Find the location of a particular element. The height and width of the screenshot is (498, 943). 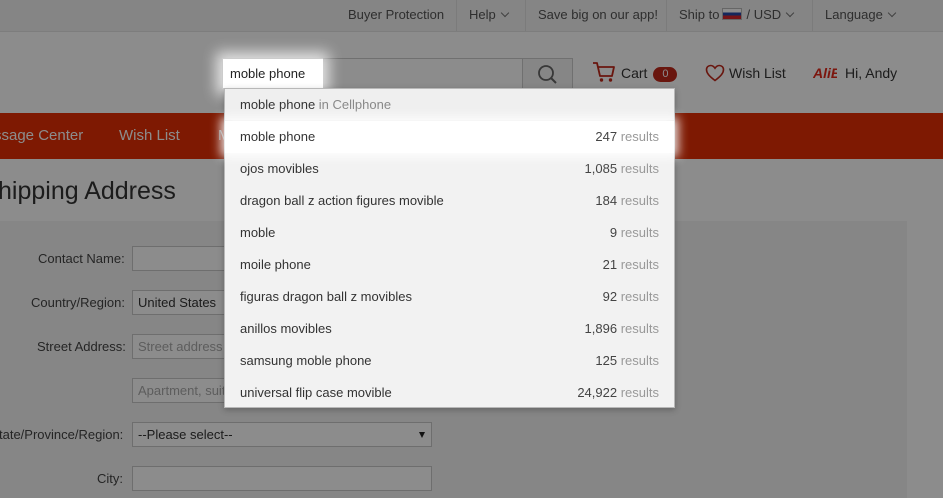

cart-label: Cart is located at coordinates (634, 73).